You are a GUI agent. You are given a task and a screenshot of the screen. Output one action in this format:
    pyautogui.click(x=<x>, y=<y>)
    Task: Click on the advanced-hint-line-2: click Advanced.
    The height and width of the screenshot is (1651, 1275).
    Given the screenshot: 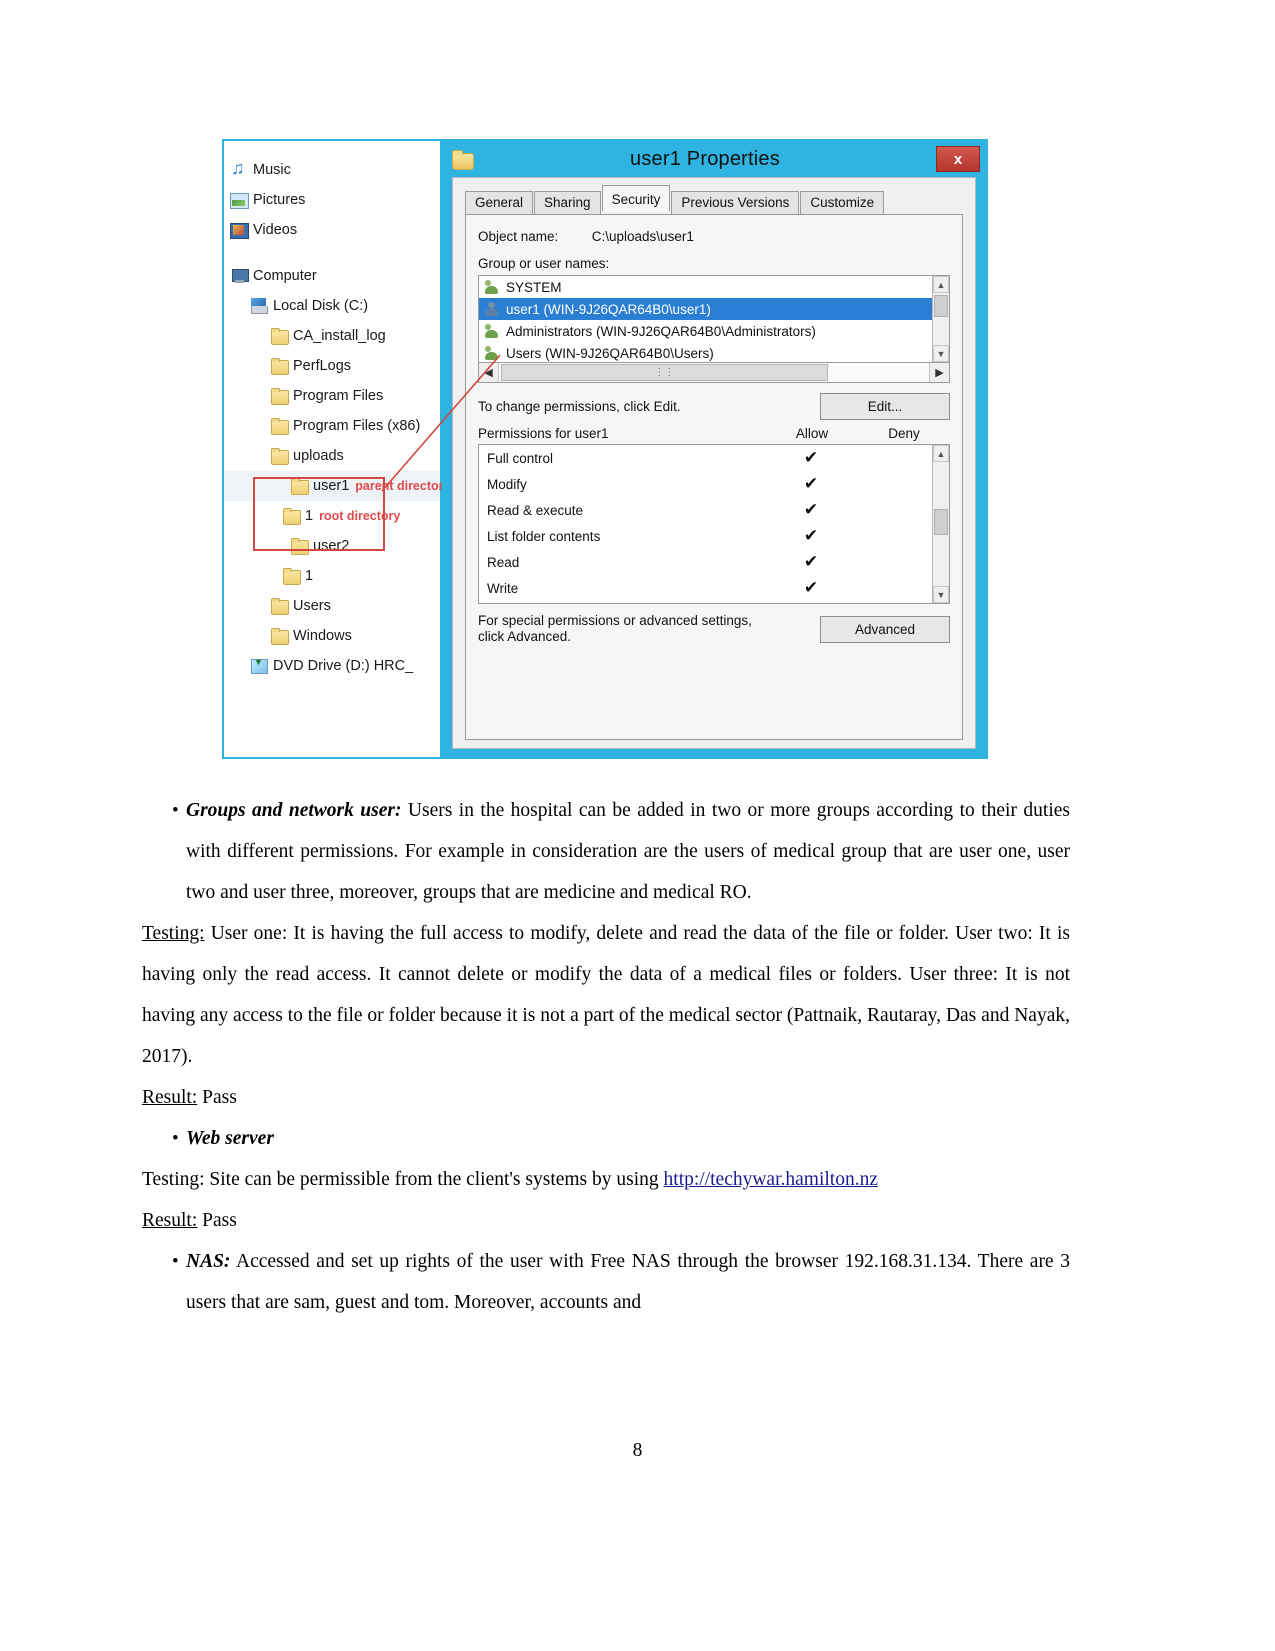 What is the action you would take?
    pyautogui.click(x=525, y=636)
    